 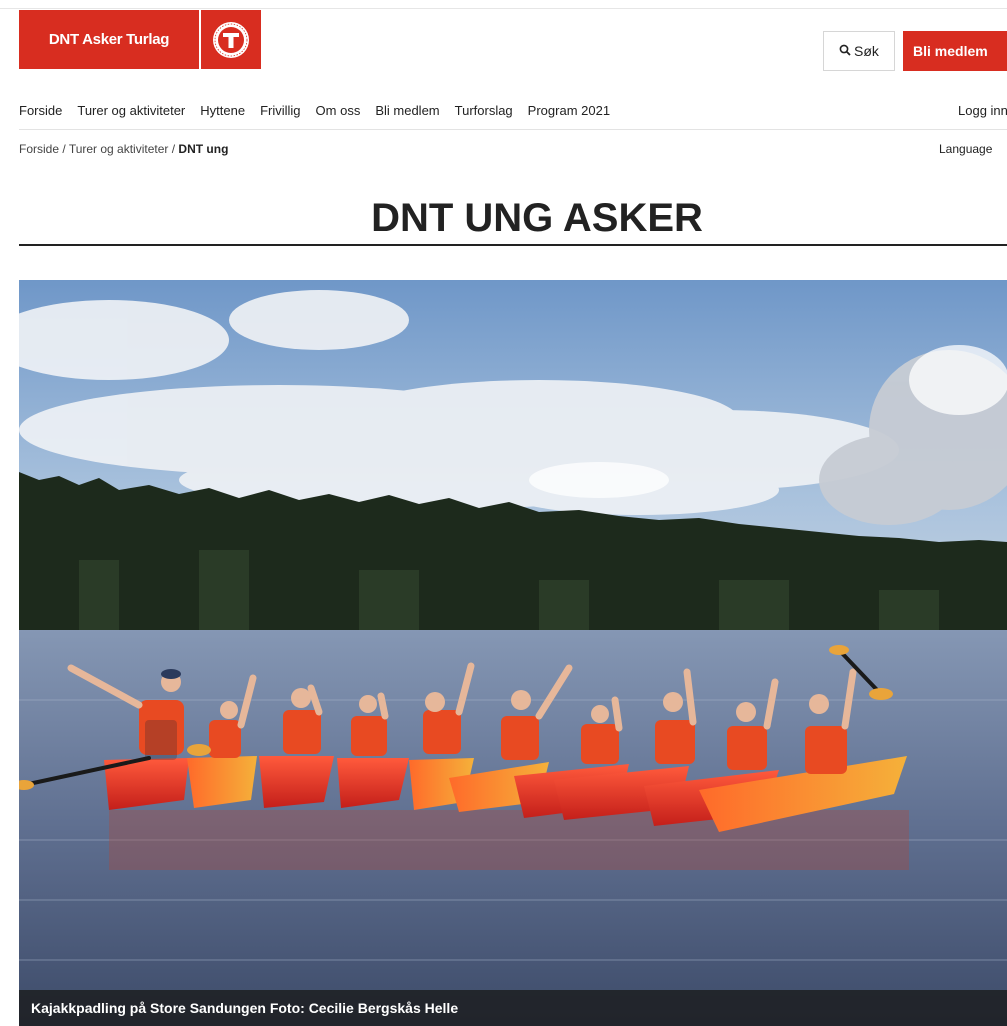 What do you see at coordinates (955, 51) in the screenshot?
I see `become-member-button: Bli medlem` at bounding box center [955, 51].